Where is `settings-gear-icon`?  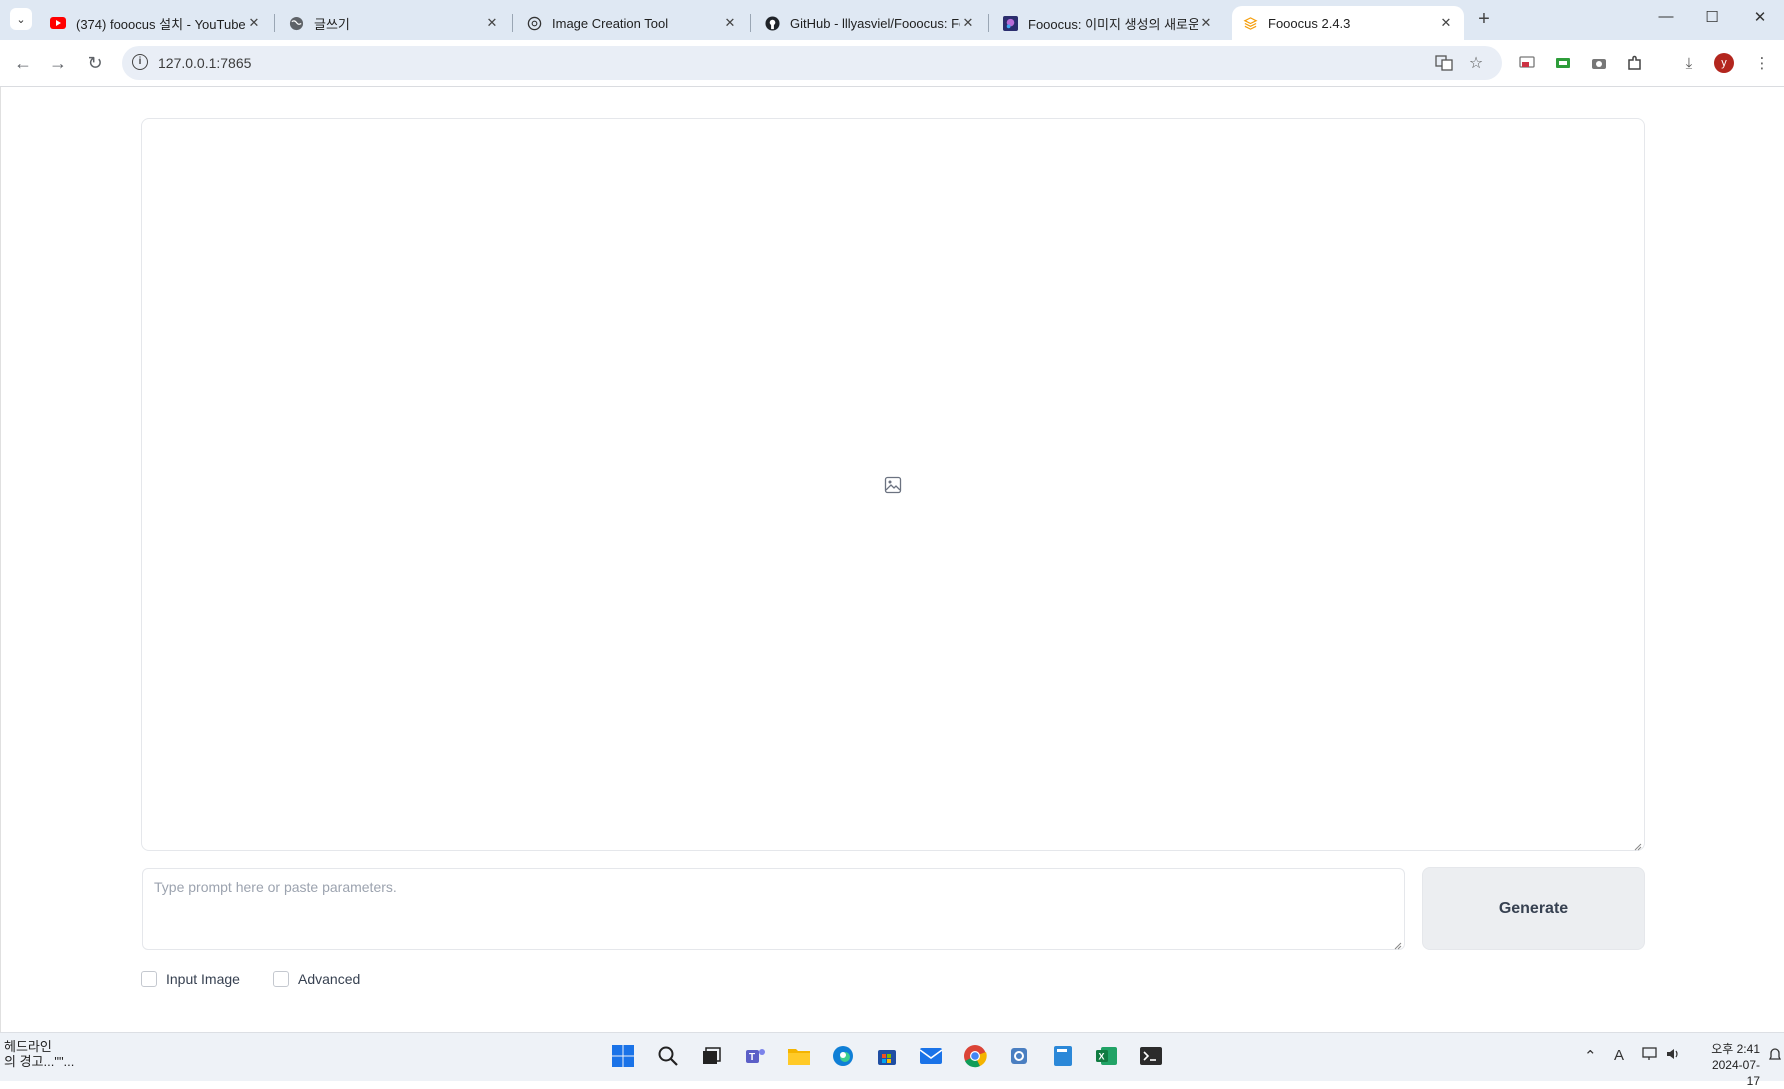 settings-gear-icon is located at coordinates (1019, 1056).